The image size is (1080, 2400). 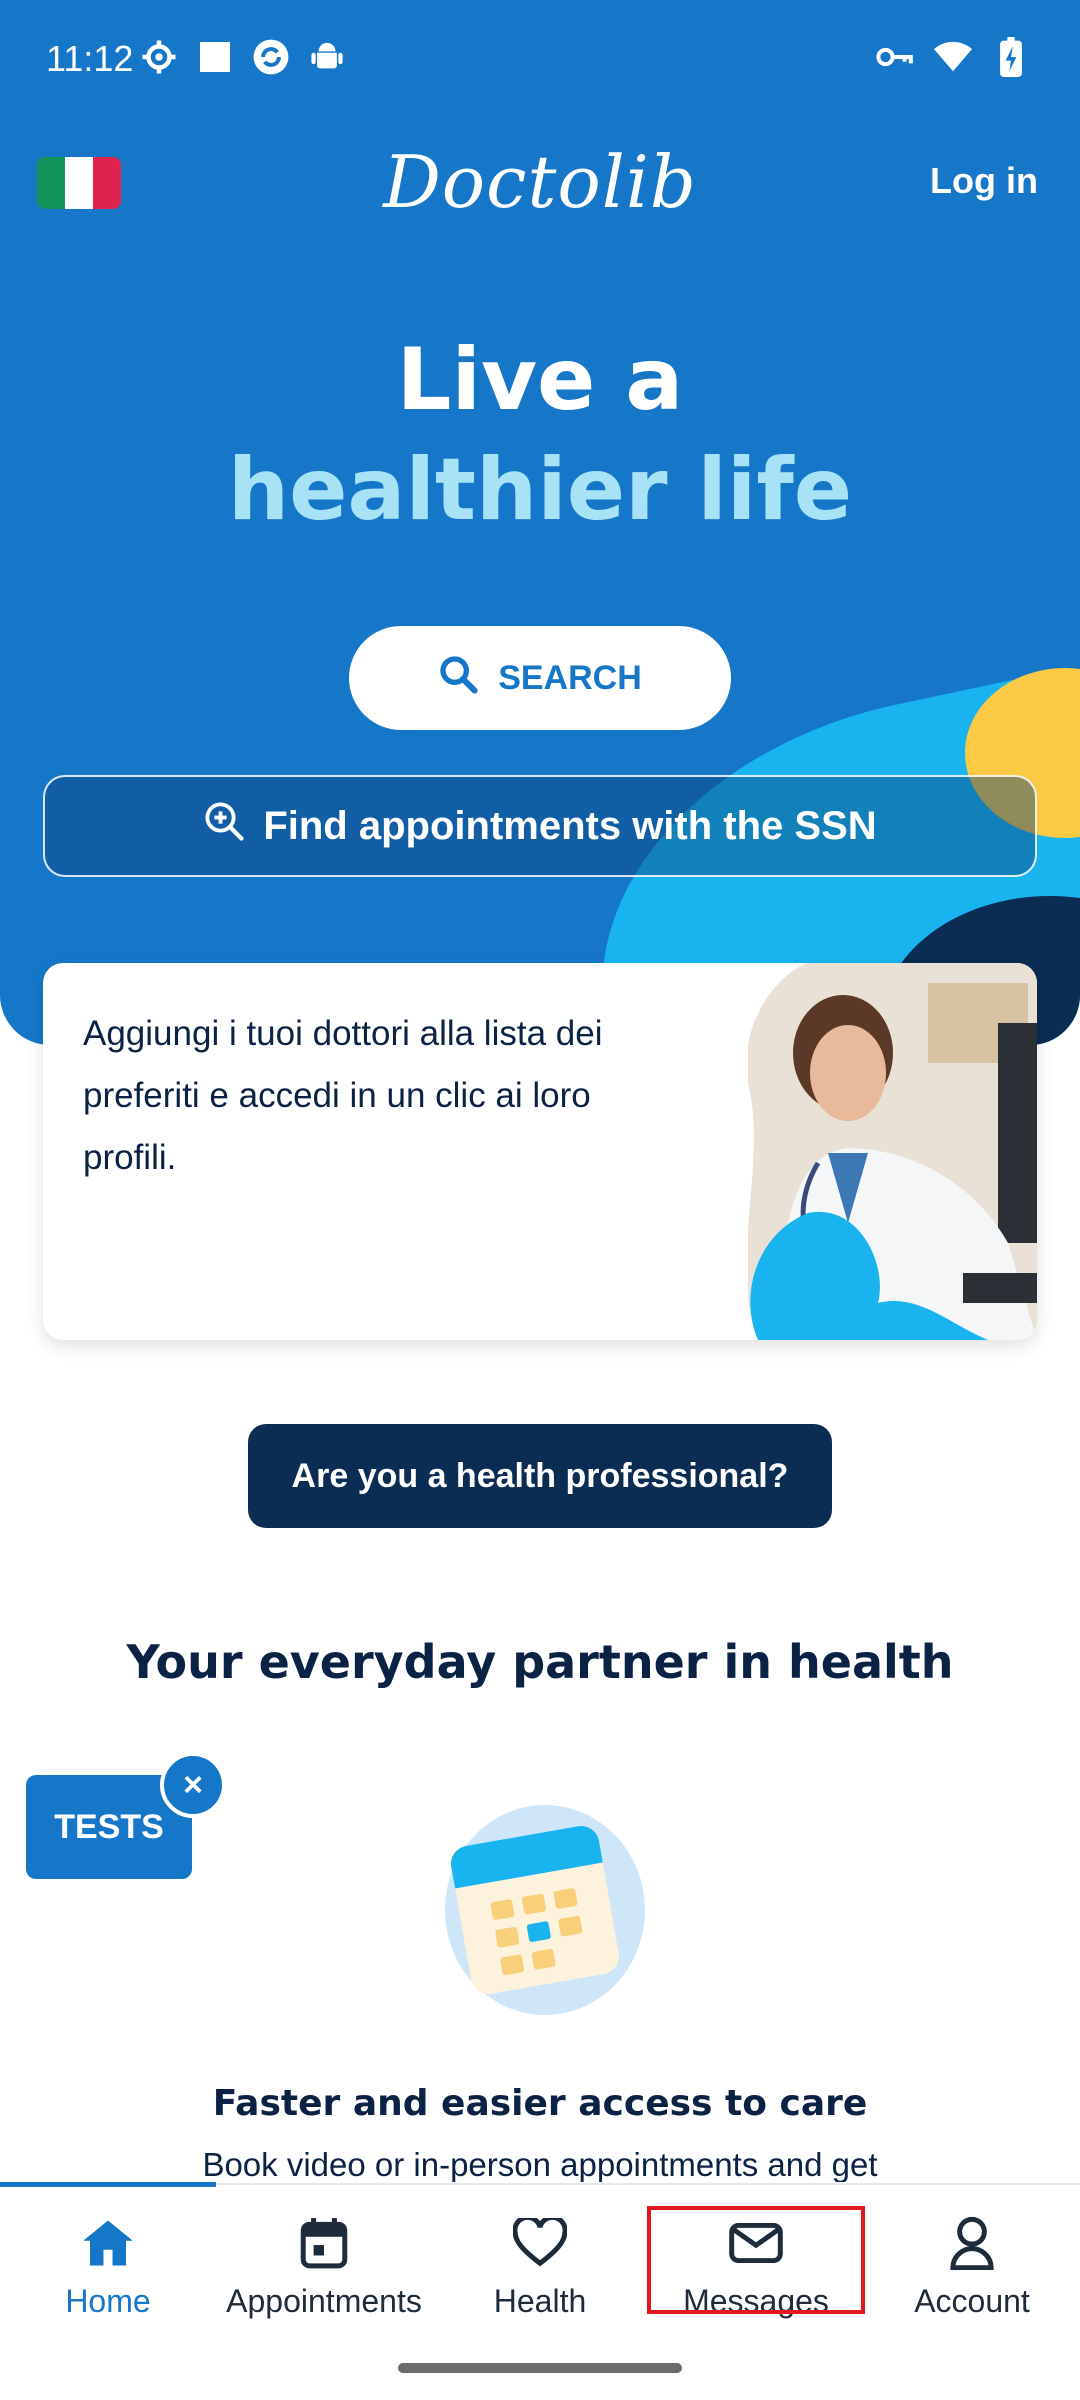 What do you see at coordinates (540, 2368) in the screenshot?
I see `gesture-navigation-bar` at bounding box center [540, 2368].